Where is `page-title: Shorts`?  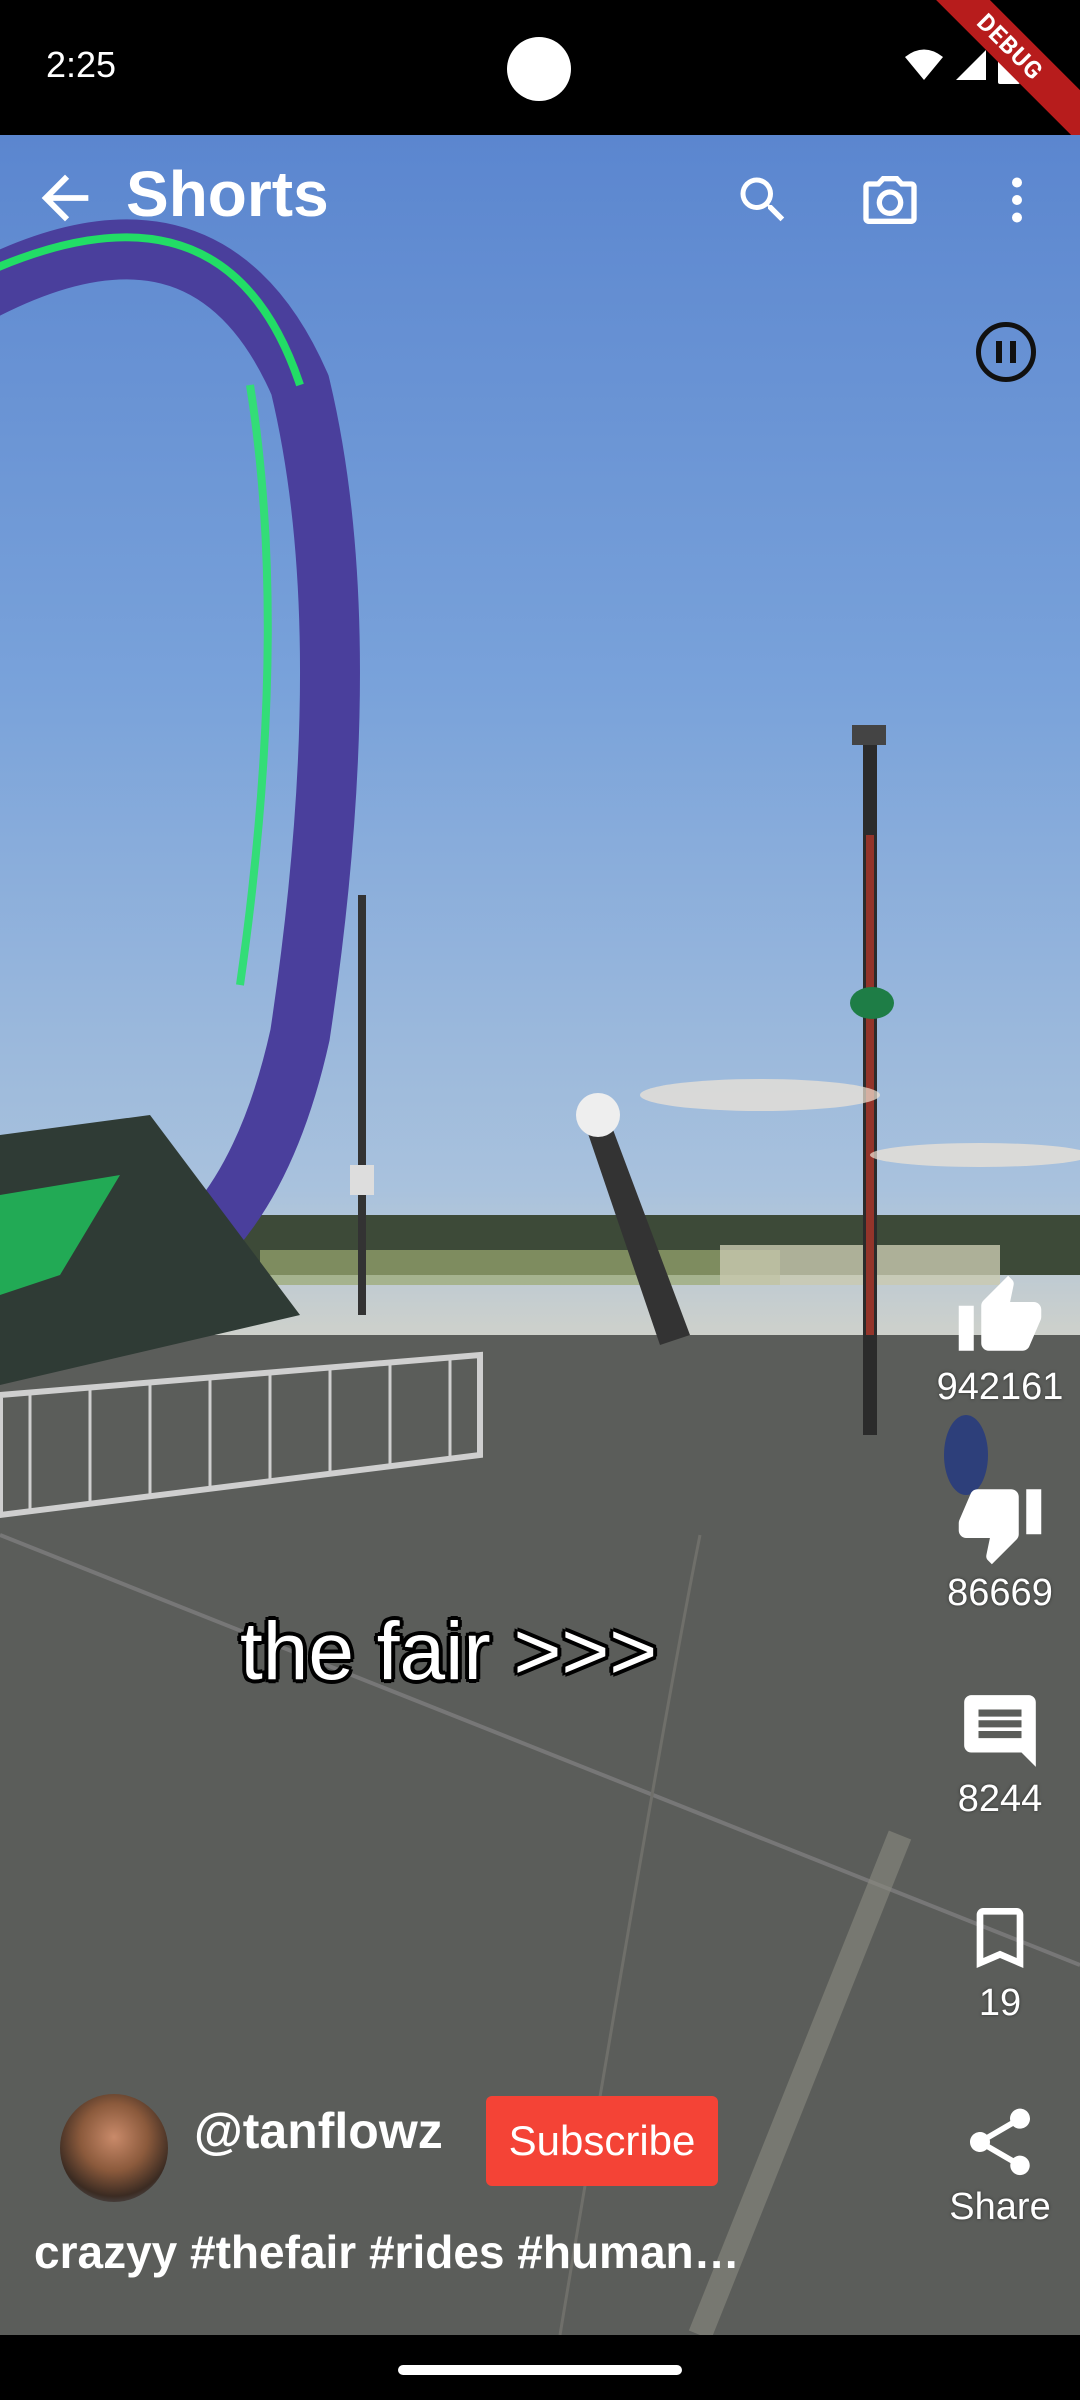
page-title: Shorts is located at coordinates (227, 194).